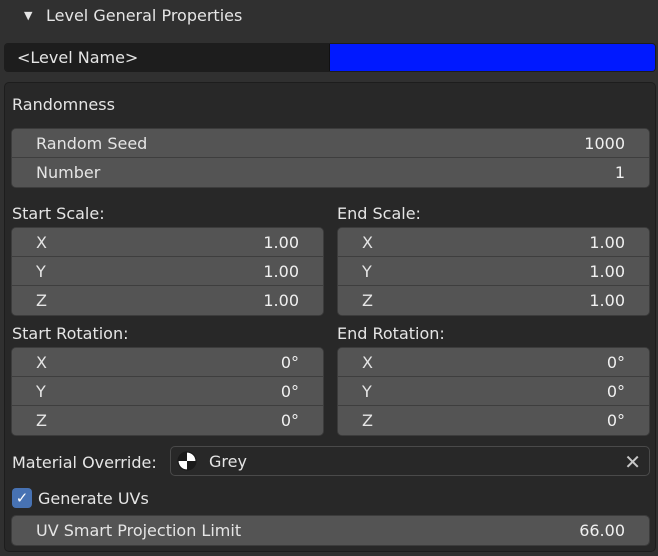 This screenshot has height=556, width=658. I want to click on end-rotation-y-value: 0°, so click(615, 391).